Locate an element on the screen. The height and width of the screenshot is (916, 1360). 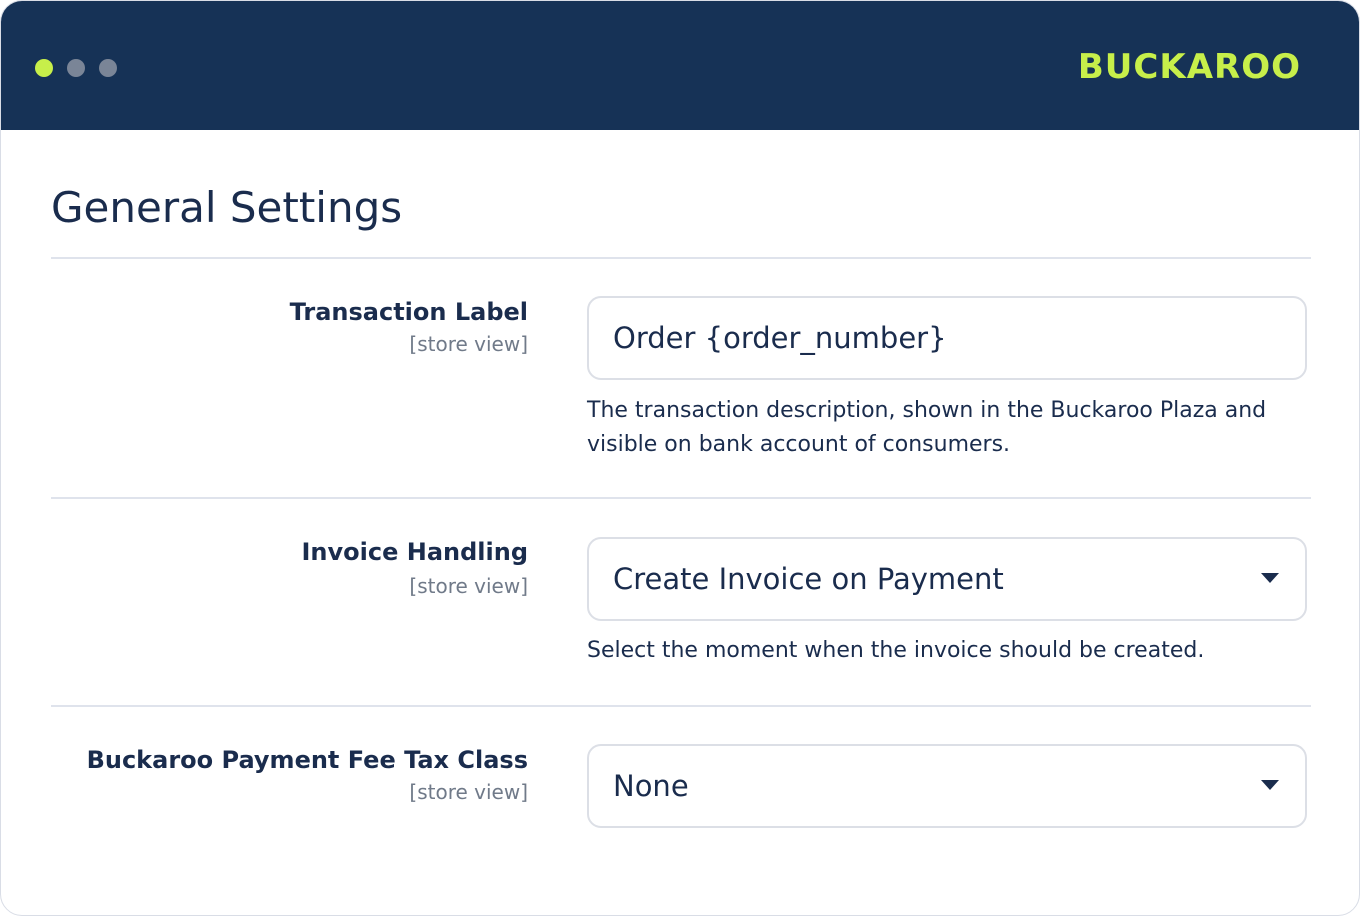
transaction-label-scope: [store view] is located at coordinates (468, 344).